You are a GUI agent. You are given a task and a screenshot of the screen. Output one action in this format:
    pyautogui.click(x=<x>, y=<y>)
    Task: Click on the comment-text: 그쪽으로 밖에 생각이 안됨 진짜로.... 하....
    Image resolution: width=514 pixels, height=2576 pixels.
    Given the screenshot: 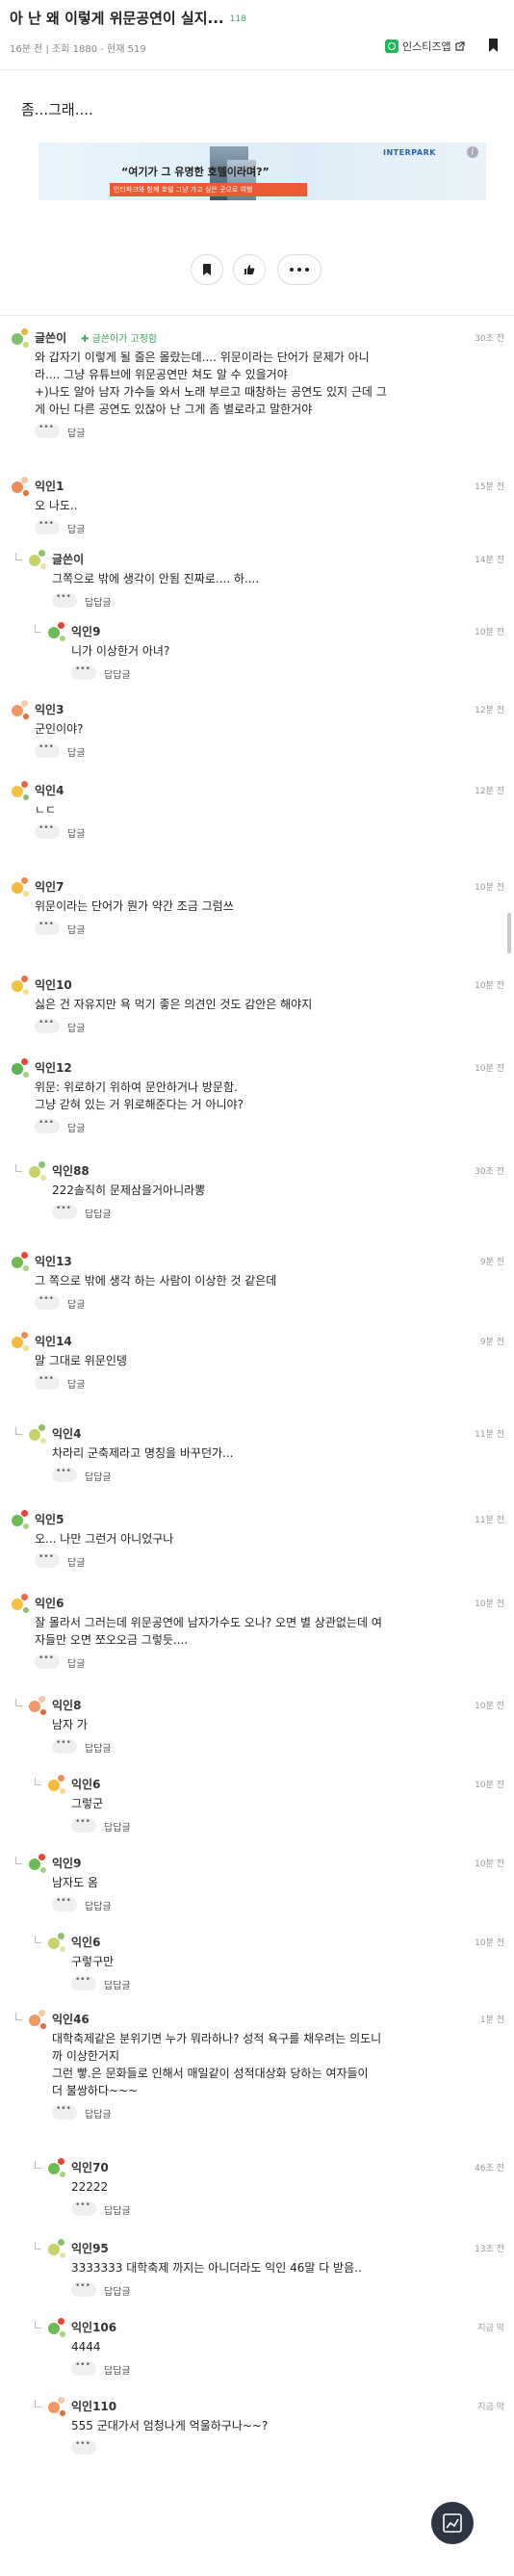 What is the action you would take?
    pyautogui.click(x=156, y=578)
    